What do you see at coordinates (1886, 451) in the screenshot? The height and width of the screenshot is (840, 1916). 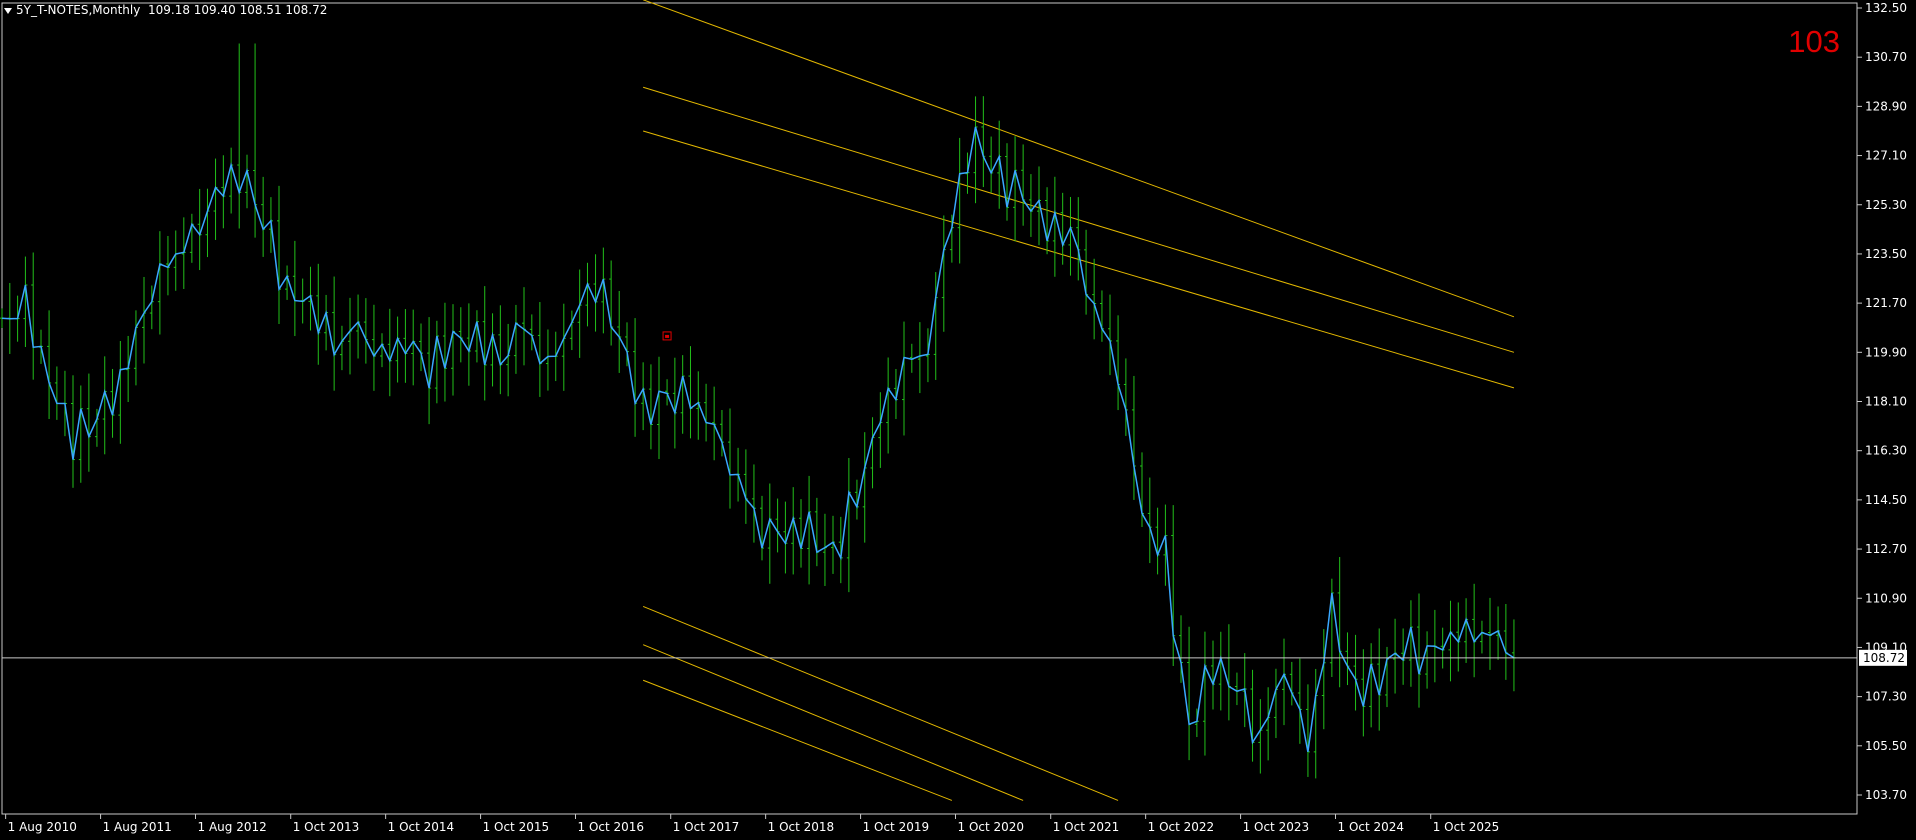 I see `y-tick-label: 116.30` at bounding box center [1886, 451].